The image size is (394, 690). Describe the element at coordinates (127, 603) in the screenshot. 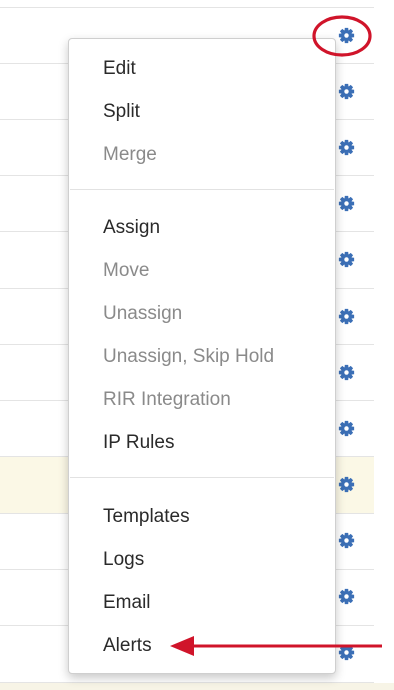

I see `menu-item-email: Email` at that location.